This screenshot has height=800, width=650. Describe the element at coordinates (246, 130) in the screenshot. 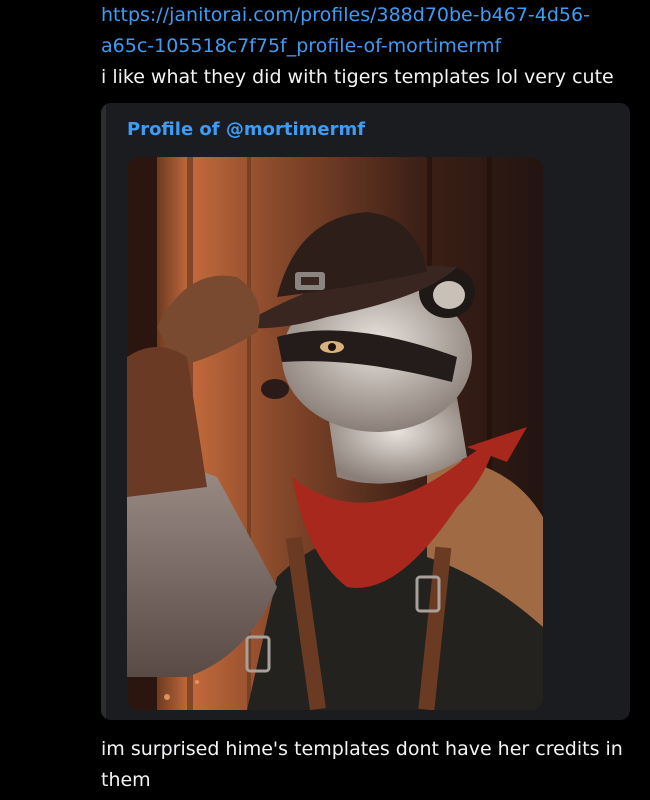

I see `embed-title: Profile of @mortimermf` at that location.